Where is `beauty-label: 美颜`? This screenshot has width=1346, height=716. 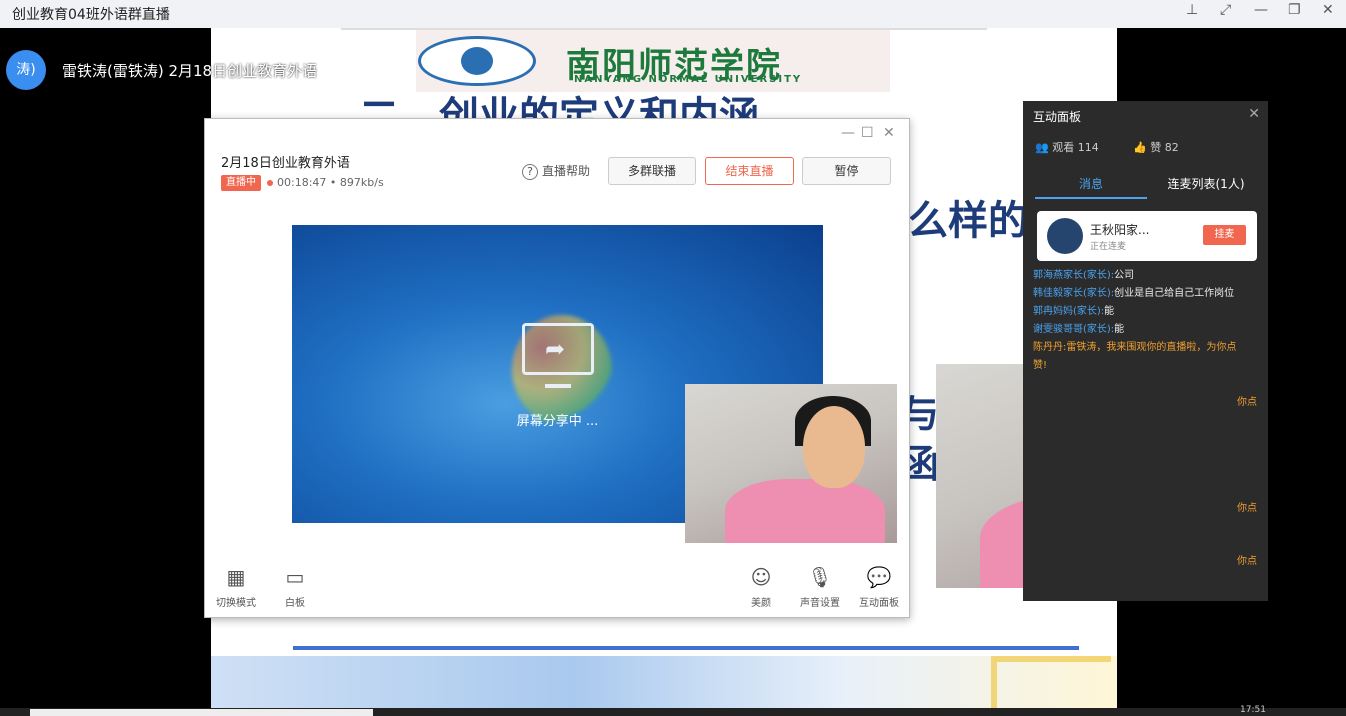
beauty-label: 美颜 is located at coordinates (761, 603).